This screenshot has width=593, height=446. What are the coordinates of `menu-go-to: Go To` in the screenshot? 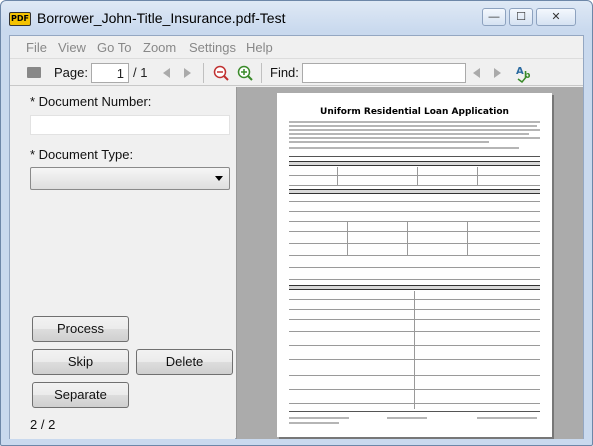 It's located at (114, 47).